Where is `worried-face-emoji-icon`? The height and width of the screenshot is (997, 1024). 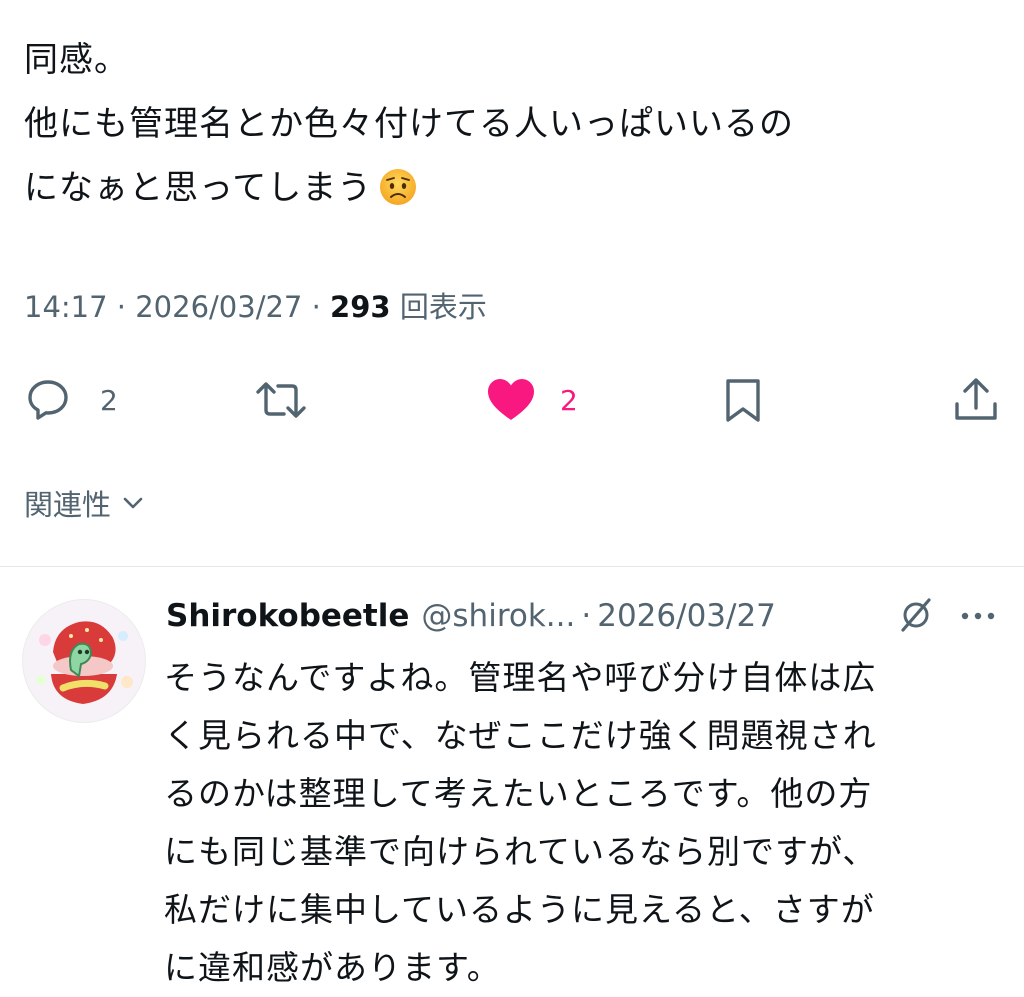
worried-face-emoji-icon is located at coordinates (398, 186).